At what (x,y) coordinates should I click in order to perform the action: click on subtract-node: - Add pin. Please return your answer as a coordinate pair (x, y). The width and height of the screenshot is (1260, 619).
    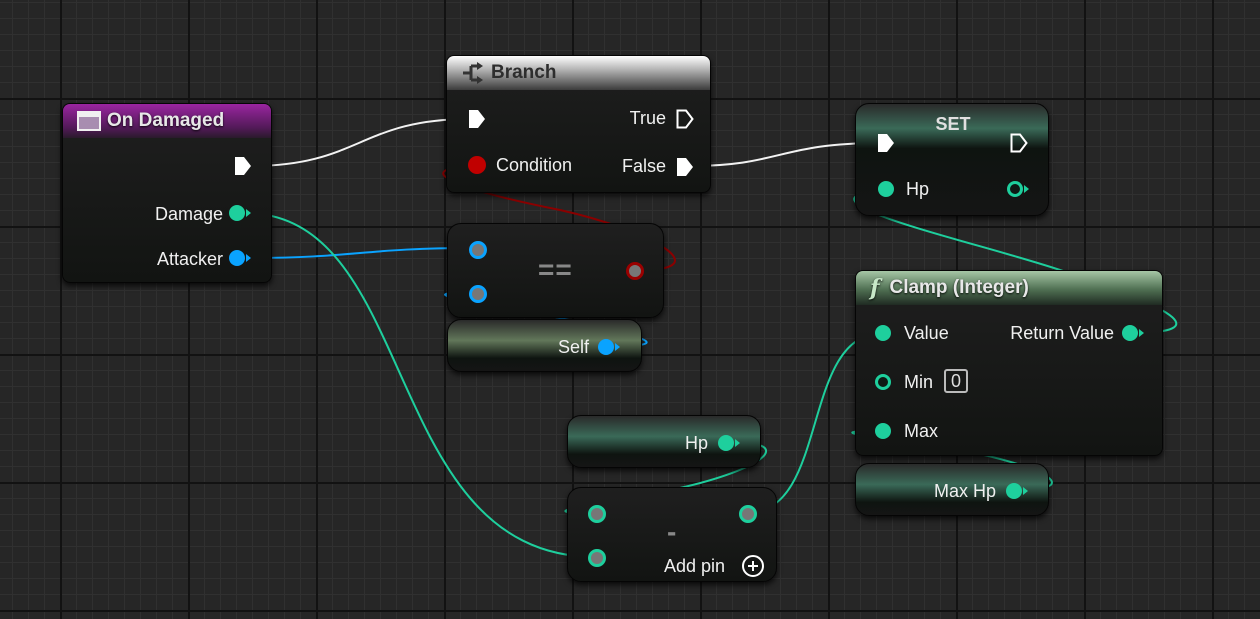
    Looking at the image, I should click on (672, 534).